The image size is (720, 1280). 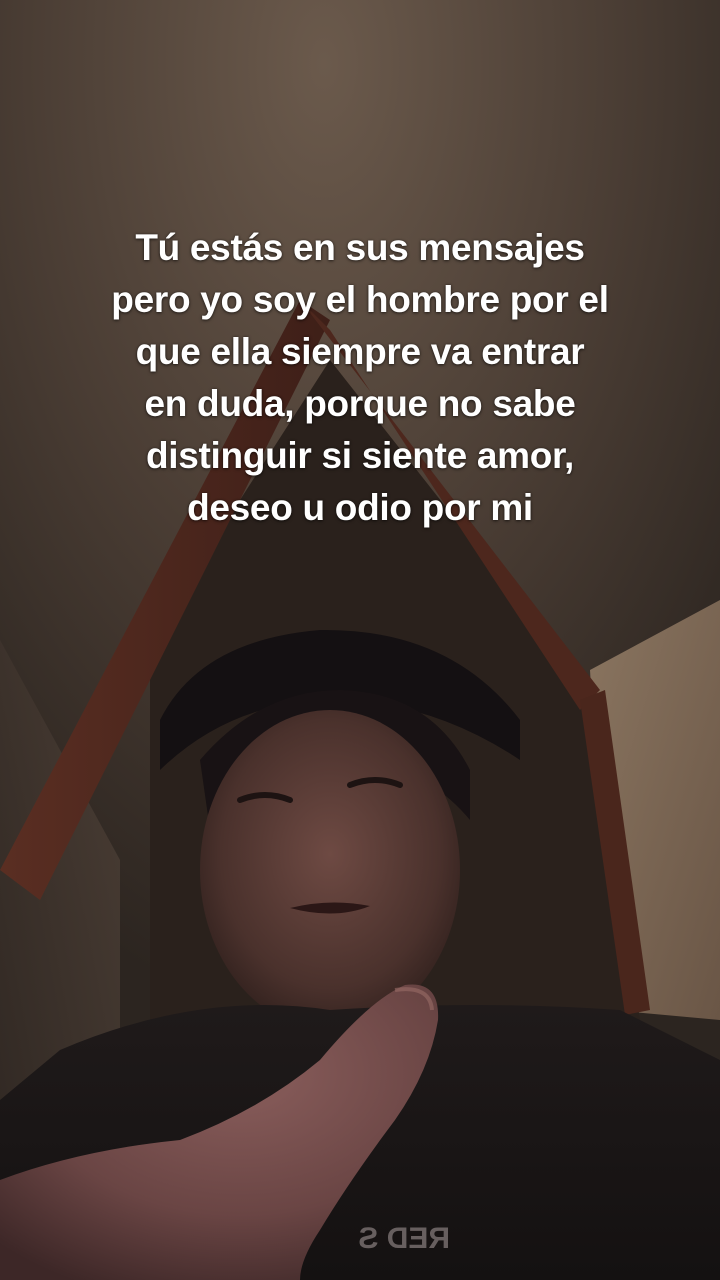 I want to click on caption-line: en duda, porque no sabe, so click(x=360, y=403).